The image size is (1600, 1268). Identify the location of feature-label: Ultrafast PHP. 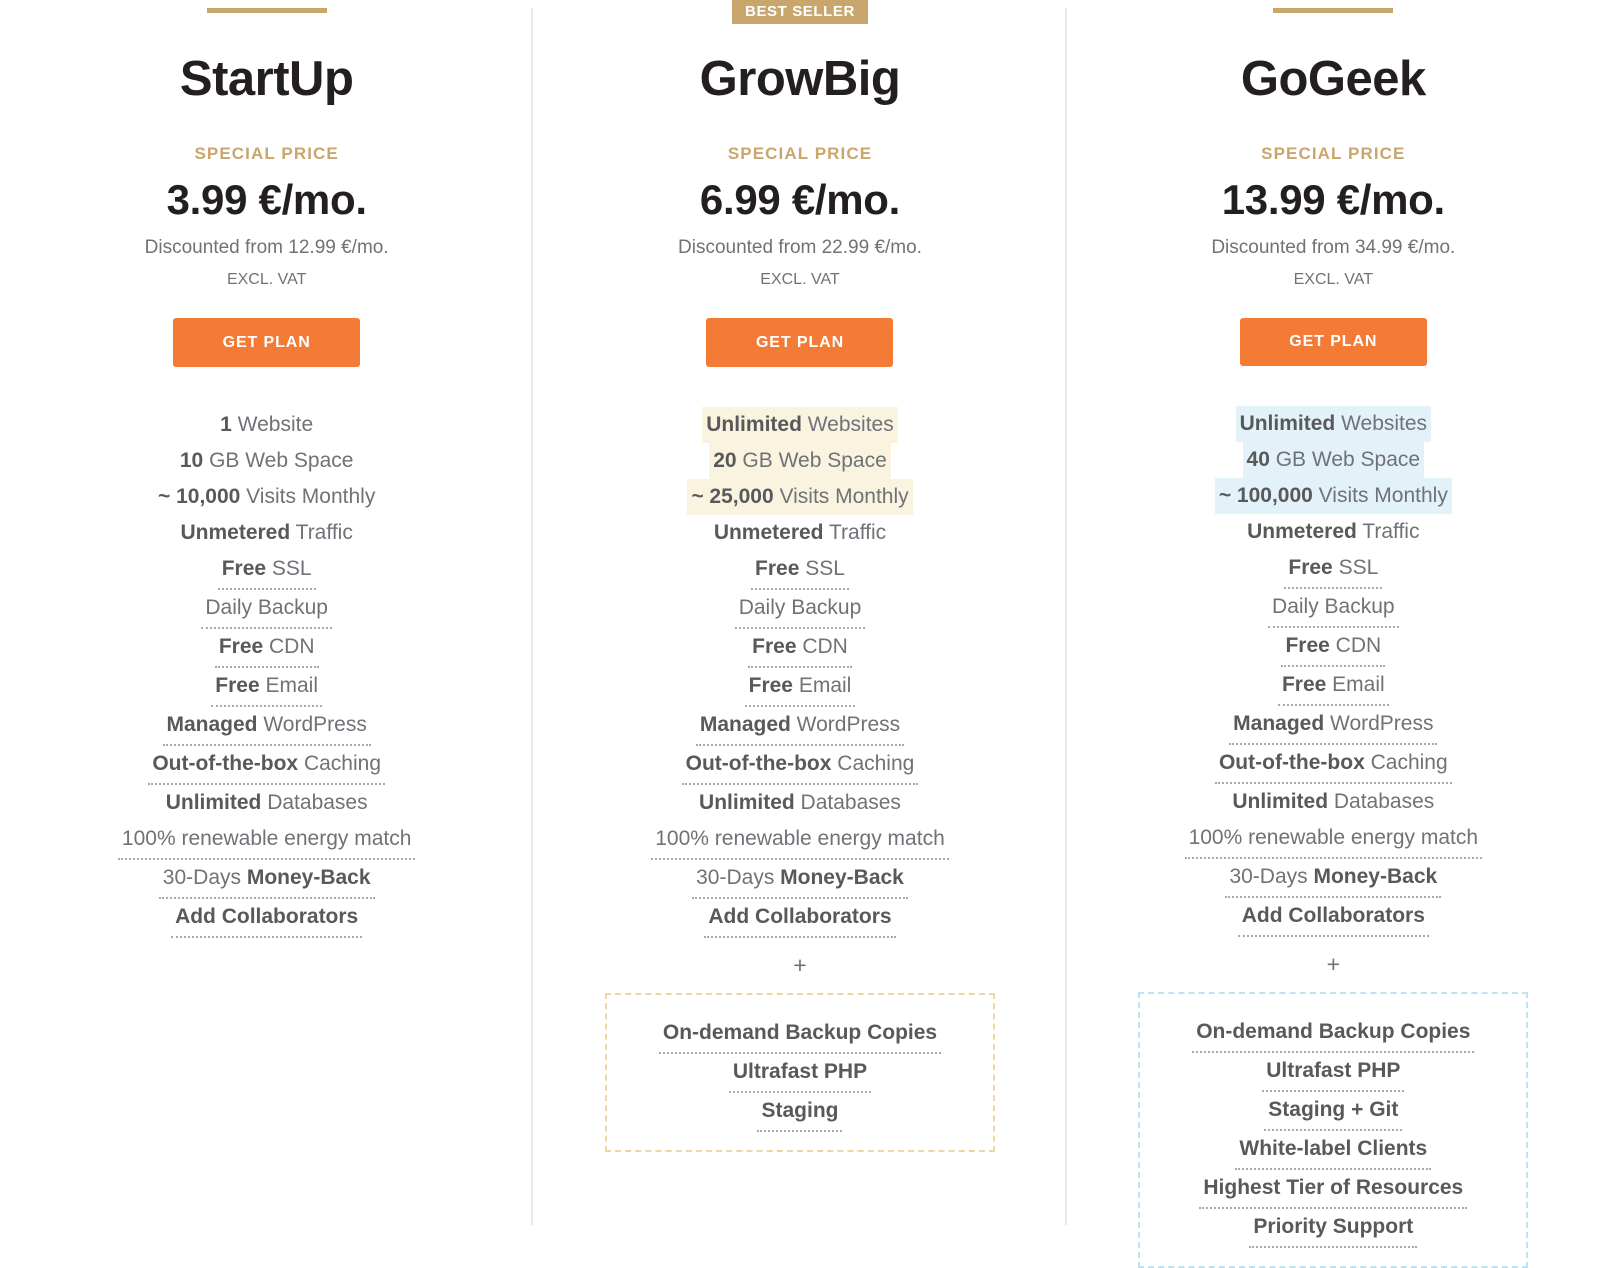
(1333, 1072).